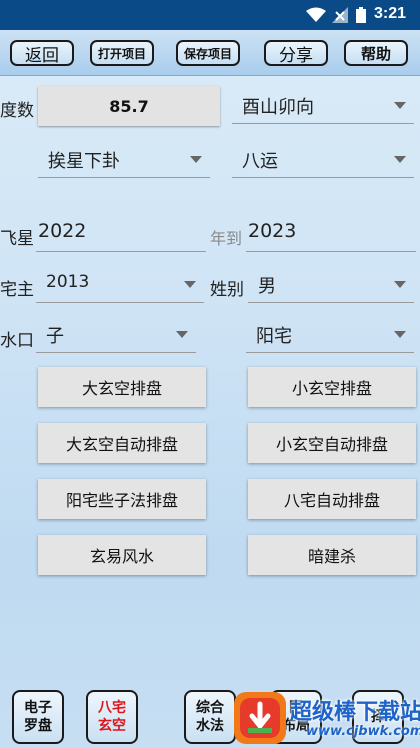 The width and height of the screenshot is (420, 748). What do you see at coordinates (226, 238) in the screenshot?
I see `to-year-label: 年到` at bounding box center [226, 238].